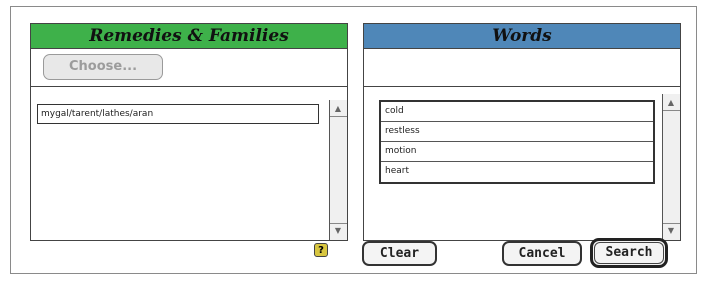  I want to click on word-list-item: restless, so click(517, 132).